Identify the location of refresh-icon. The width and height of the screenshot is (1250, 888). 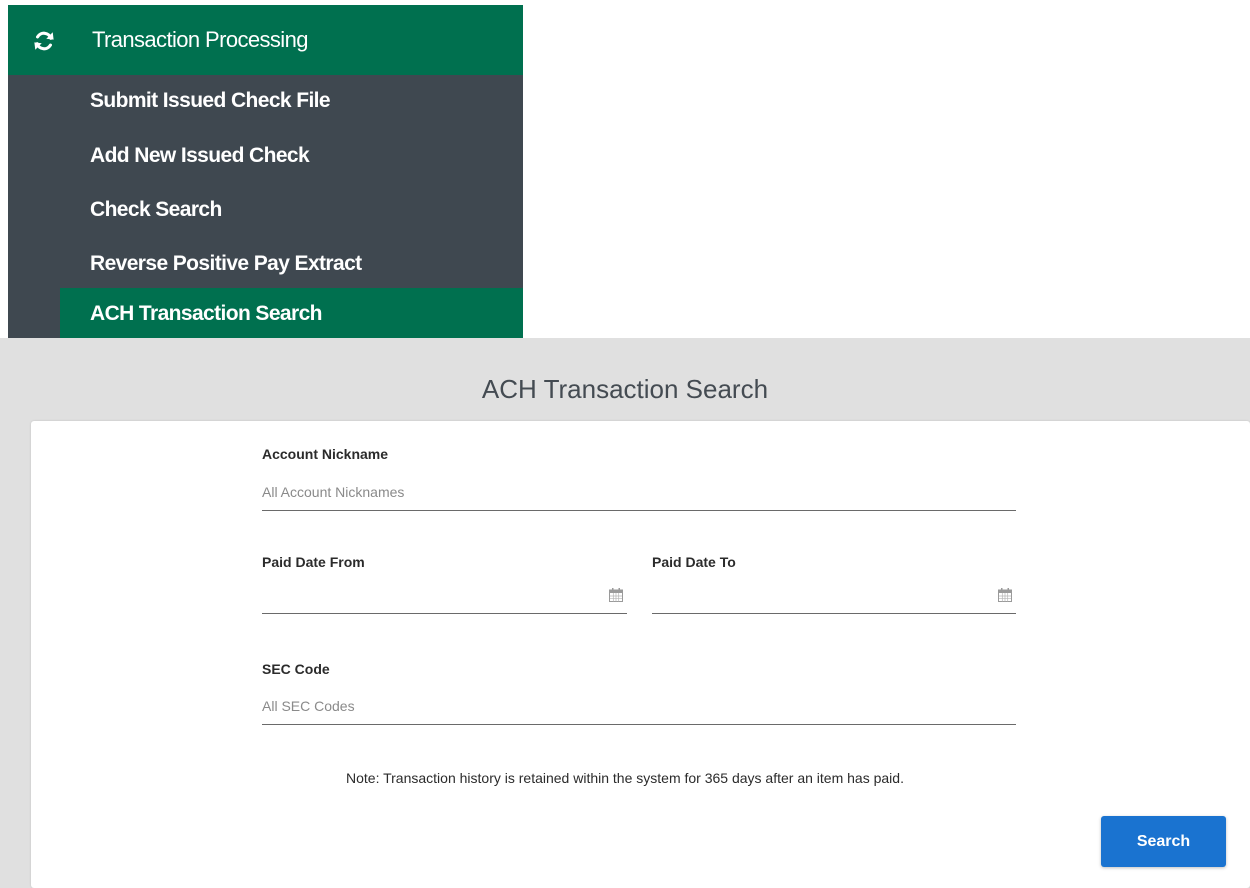
(44, 41).